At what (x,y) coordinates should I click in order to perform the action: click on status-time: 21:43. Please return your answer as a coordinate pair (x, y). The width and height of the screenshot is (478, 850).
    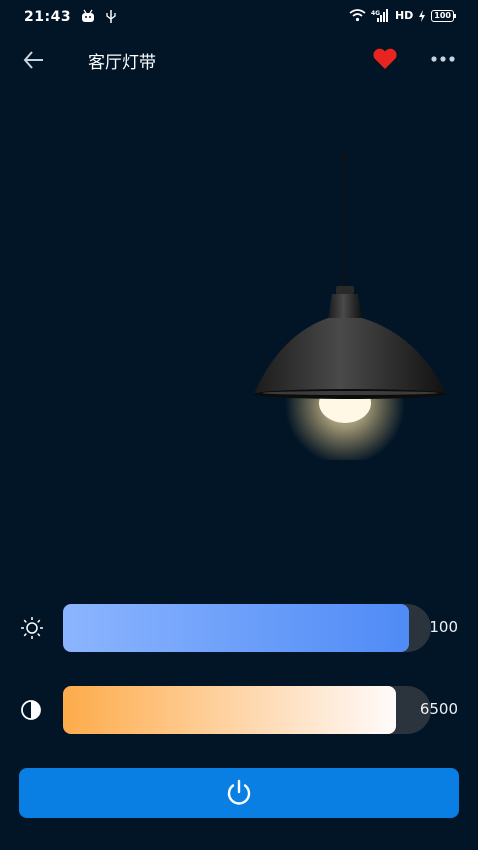
    Looking at the image, I should click on (48, 17).